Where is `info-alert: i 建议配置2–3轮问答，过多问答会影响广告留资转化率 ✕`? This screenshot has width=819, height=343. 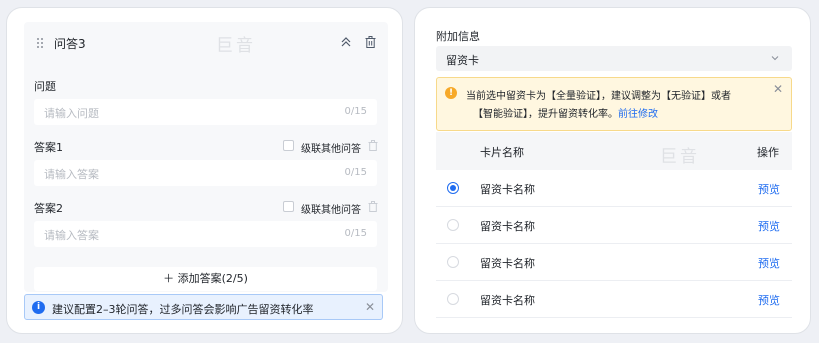 info-alert: i 建议配置2–3轮问答，过多问答会影响广告留资转化率 ✕ is located at coordinates (203, 307).